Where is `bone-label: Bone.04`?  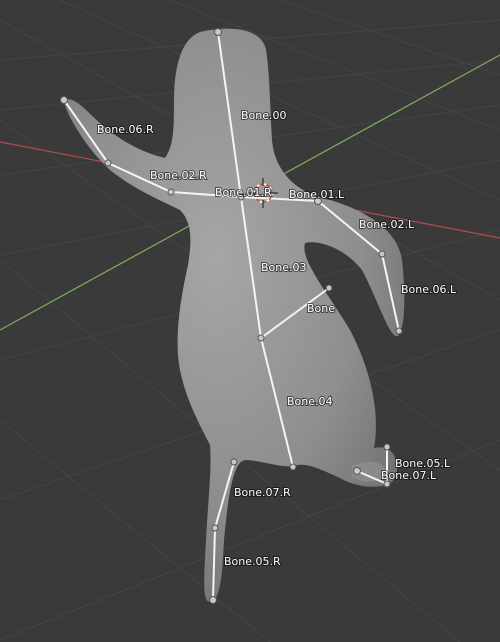 bone-label: Bone.04 is located at coordinates (310, 401).